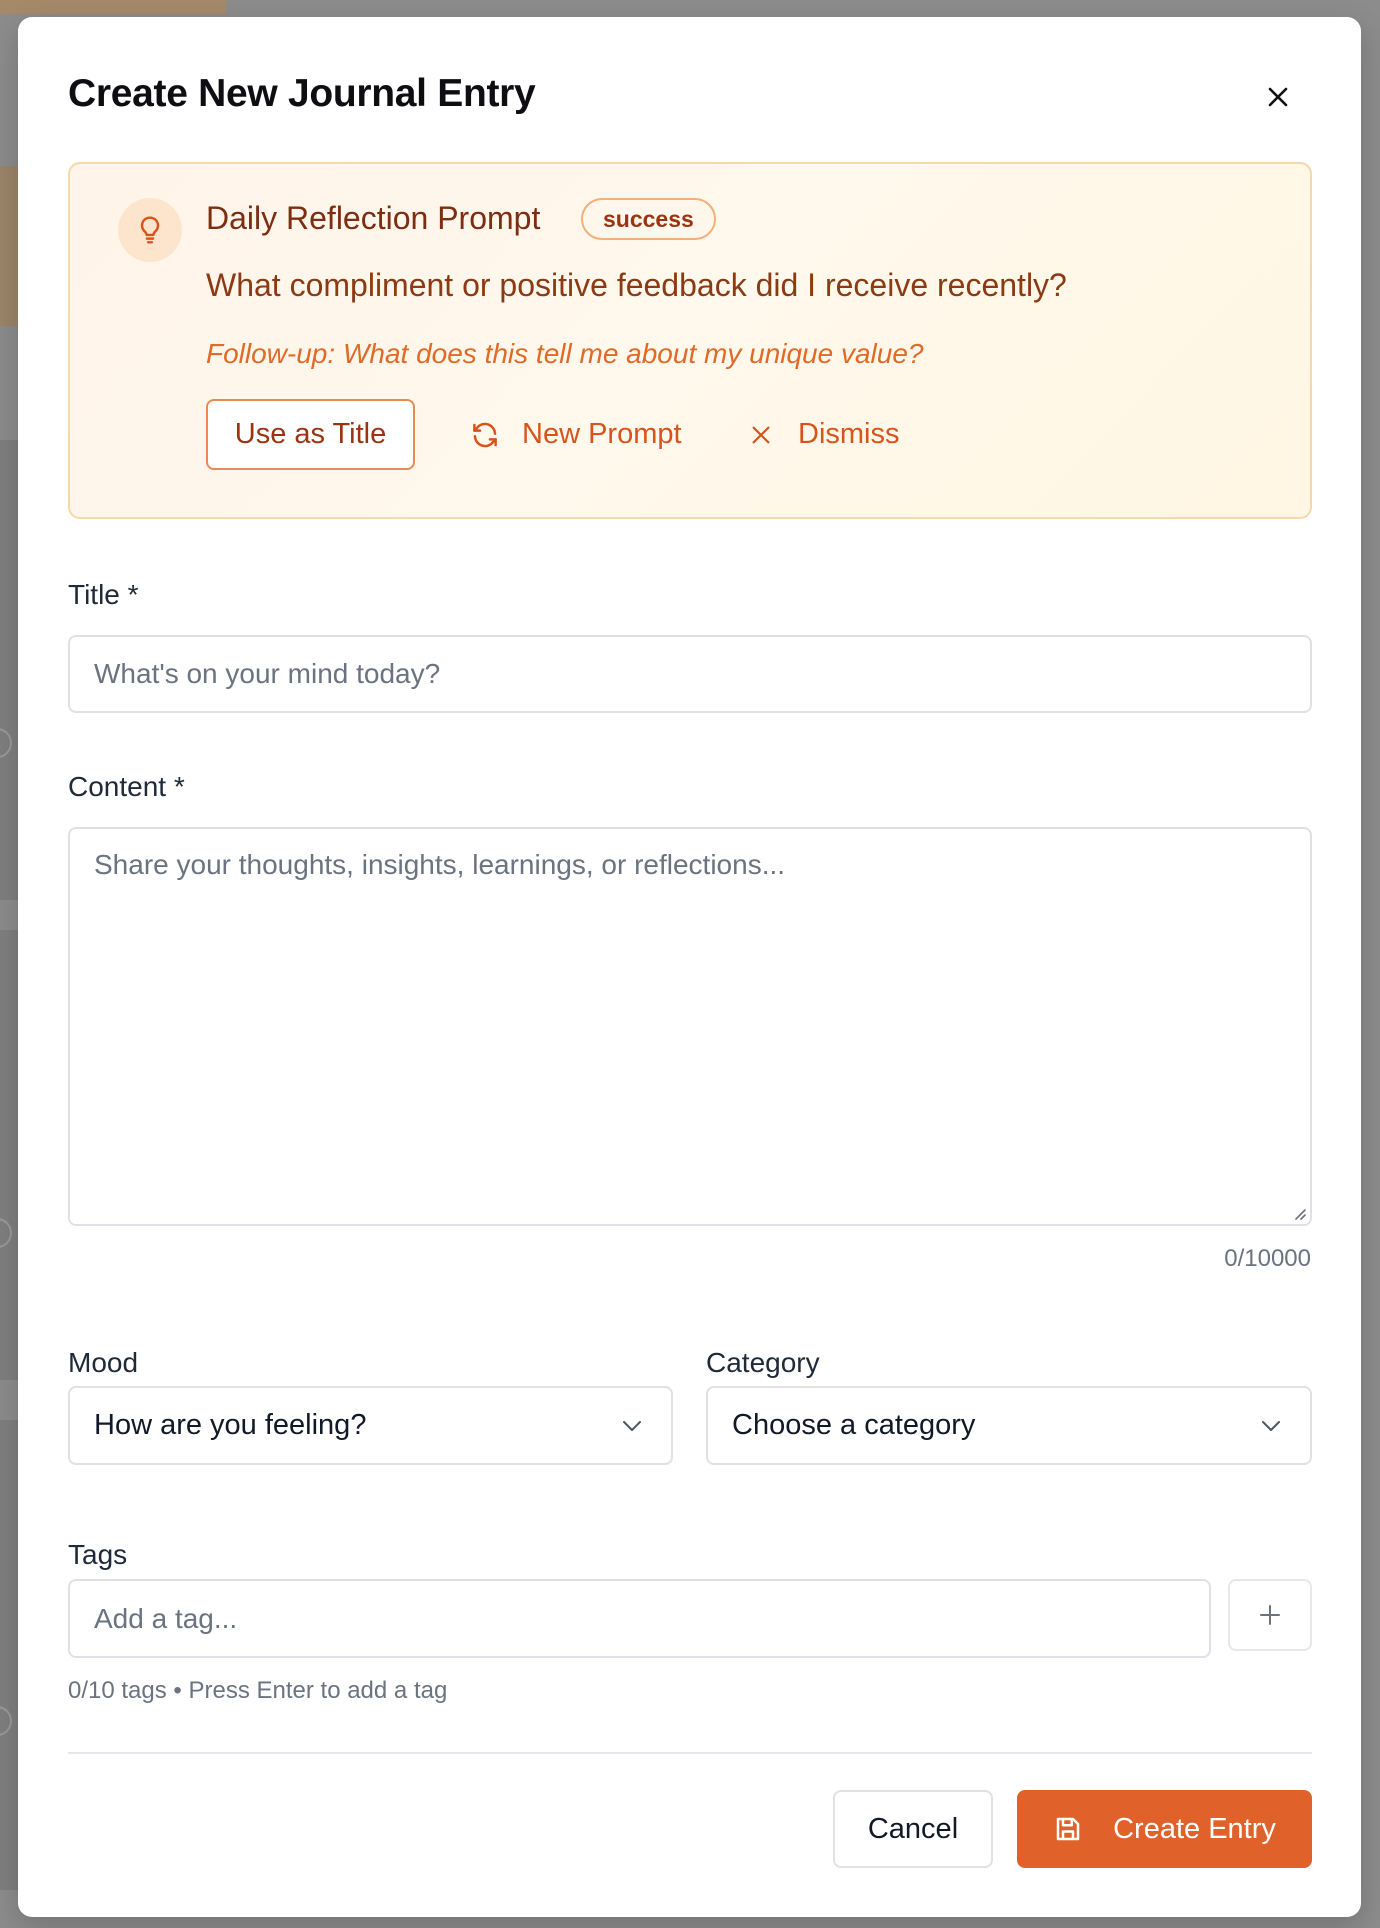  What do you see at coordinates (126, 786) in the screenshot?
I see `content-label: Content *` at bounding box center [126, 786].